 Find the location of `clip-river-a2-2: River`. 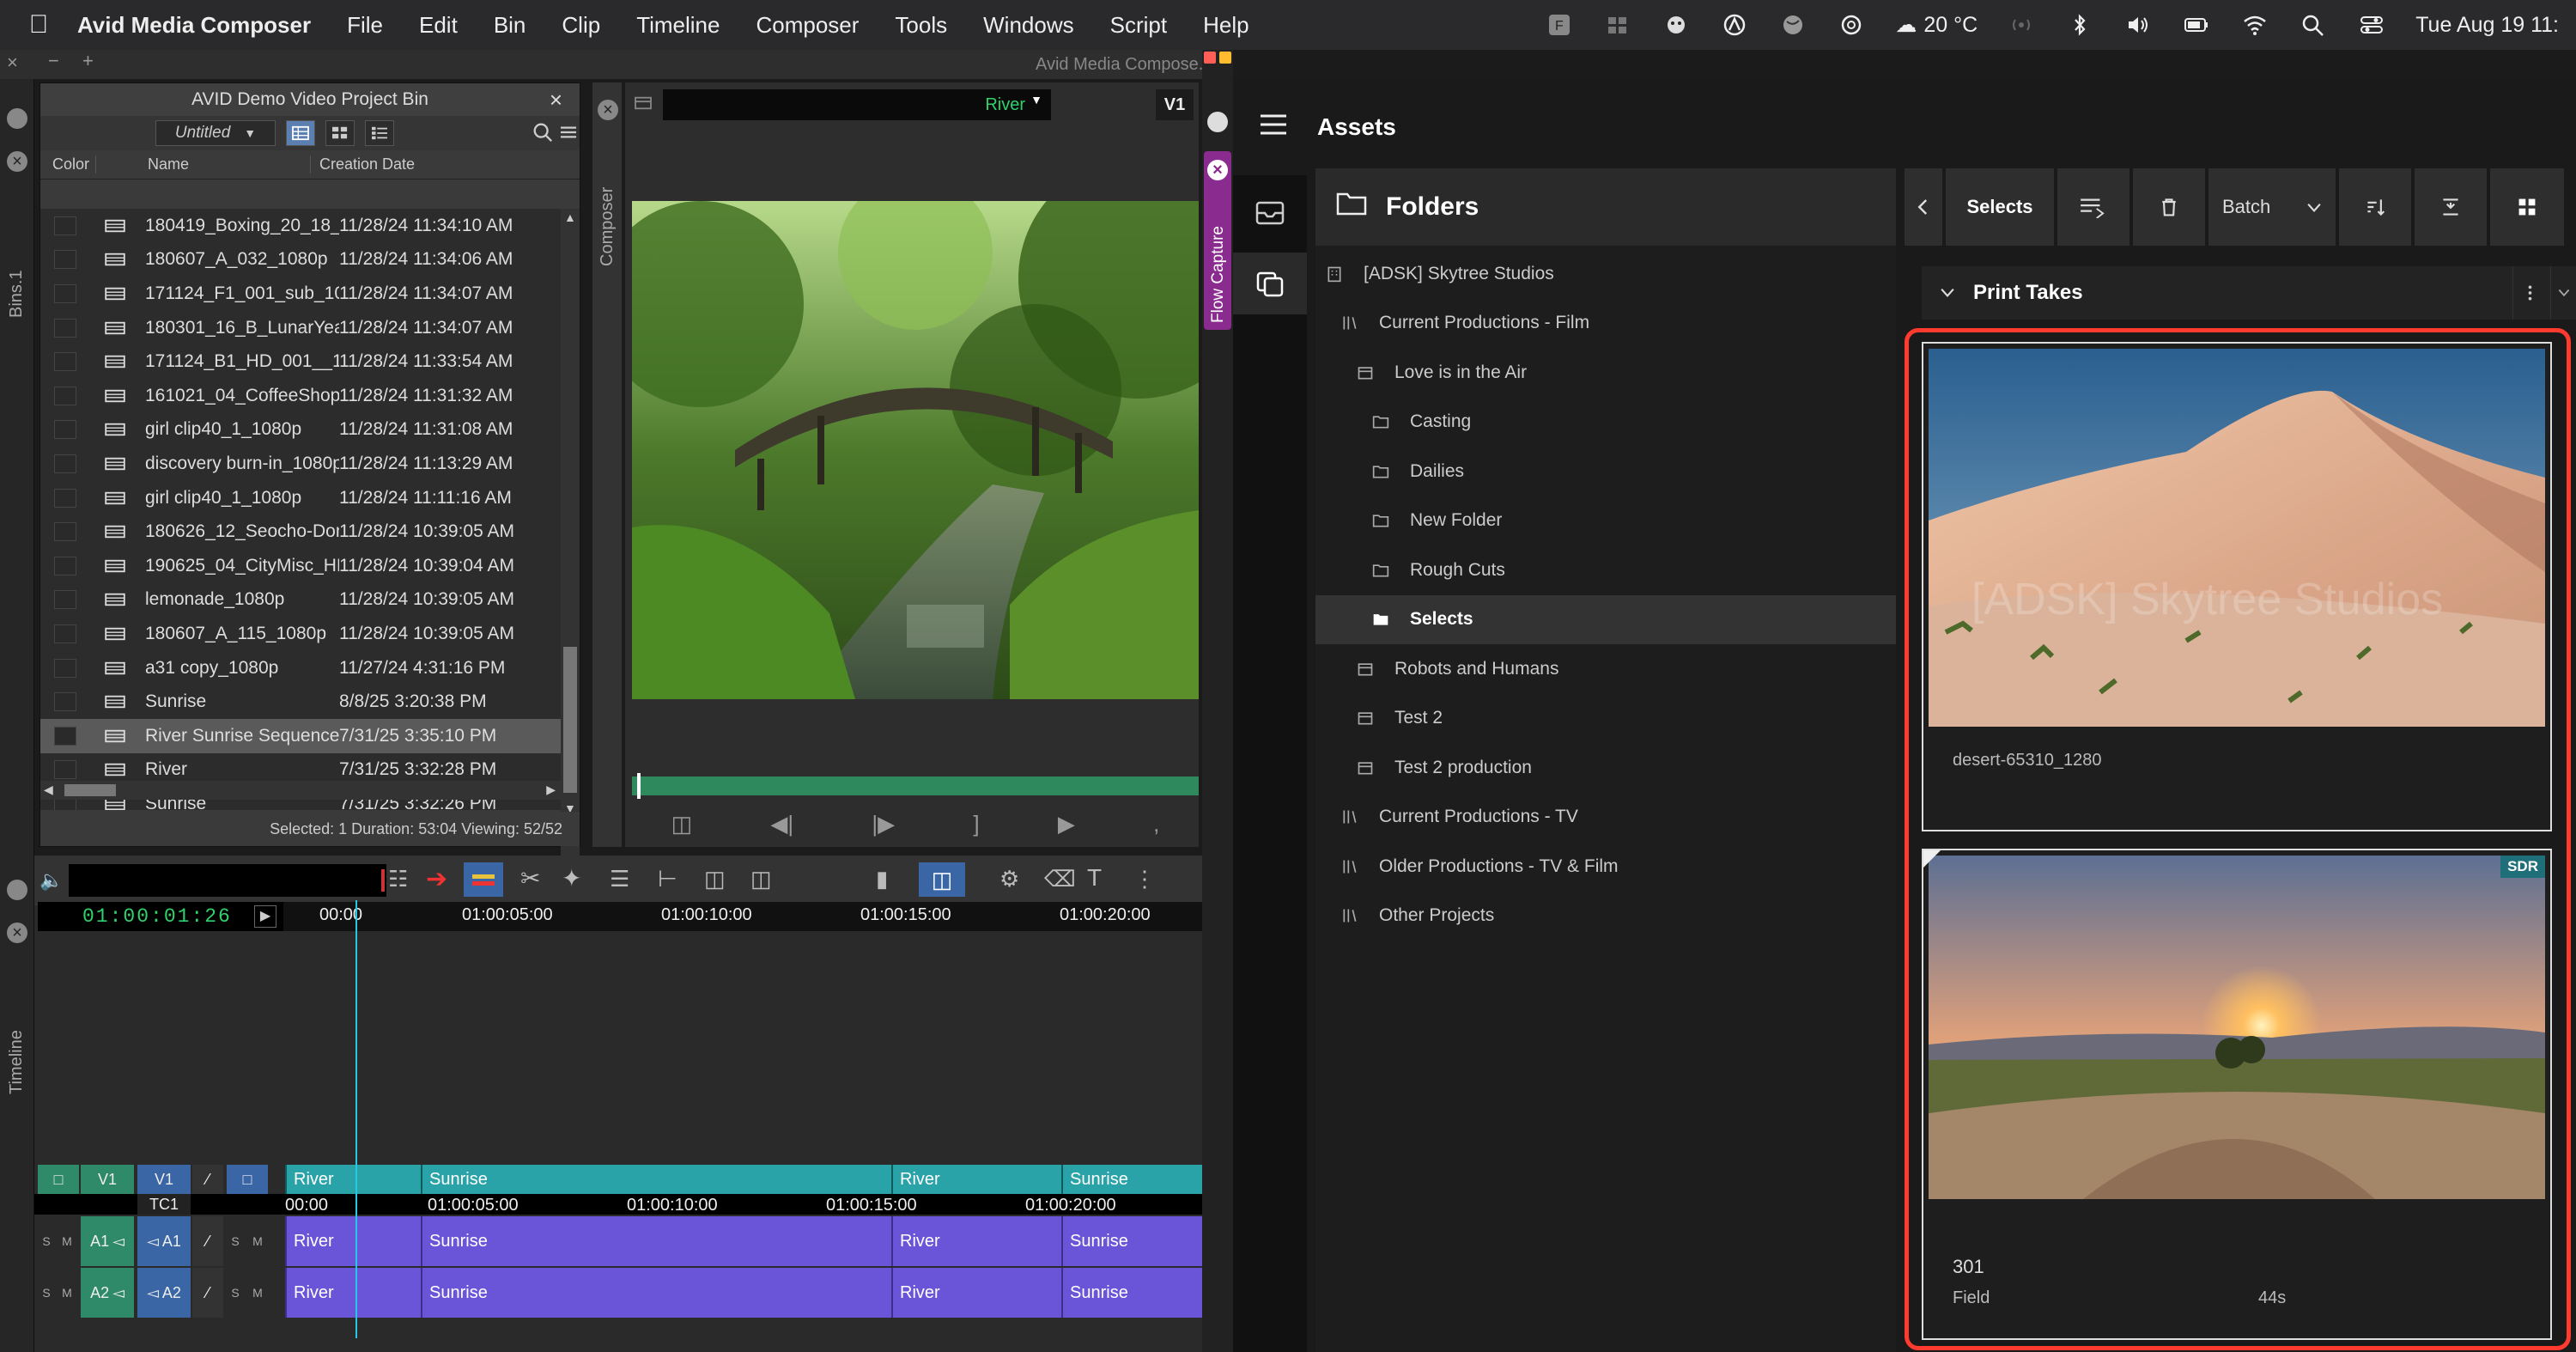

clip-river-a2-2: River is located at coordinates (976, 1293).